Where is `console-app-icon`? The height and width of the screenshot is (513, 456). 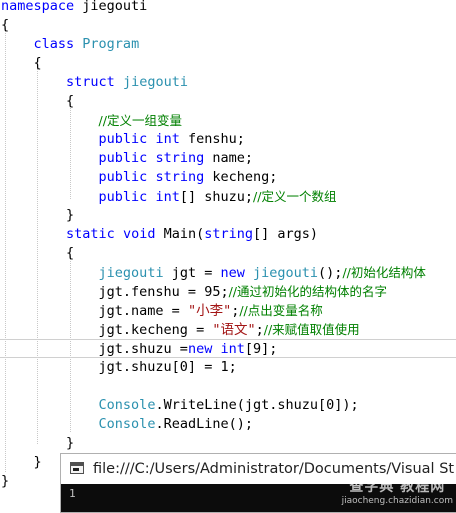 console-app-icon is located at coordinates (77, 468).